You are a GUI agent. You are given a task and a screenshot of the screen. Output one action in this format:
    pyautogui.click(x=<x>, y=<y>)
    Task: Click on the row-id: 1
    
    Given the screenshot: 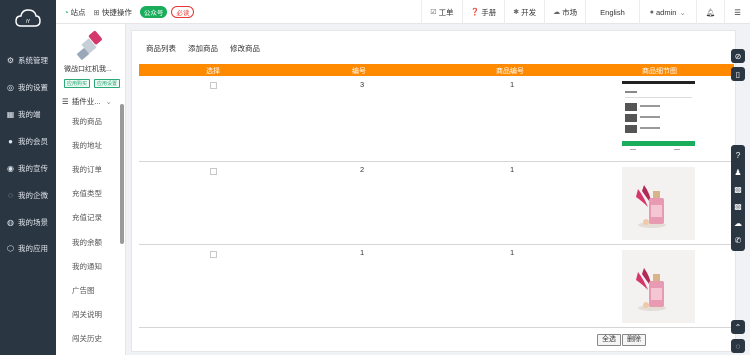 What is the action you would take?
    pyautogui.click(x=362, y=252)
    